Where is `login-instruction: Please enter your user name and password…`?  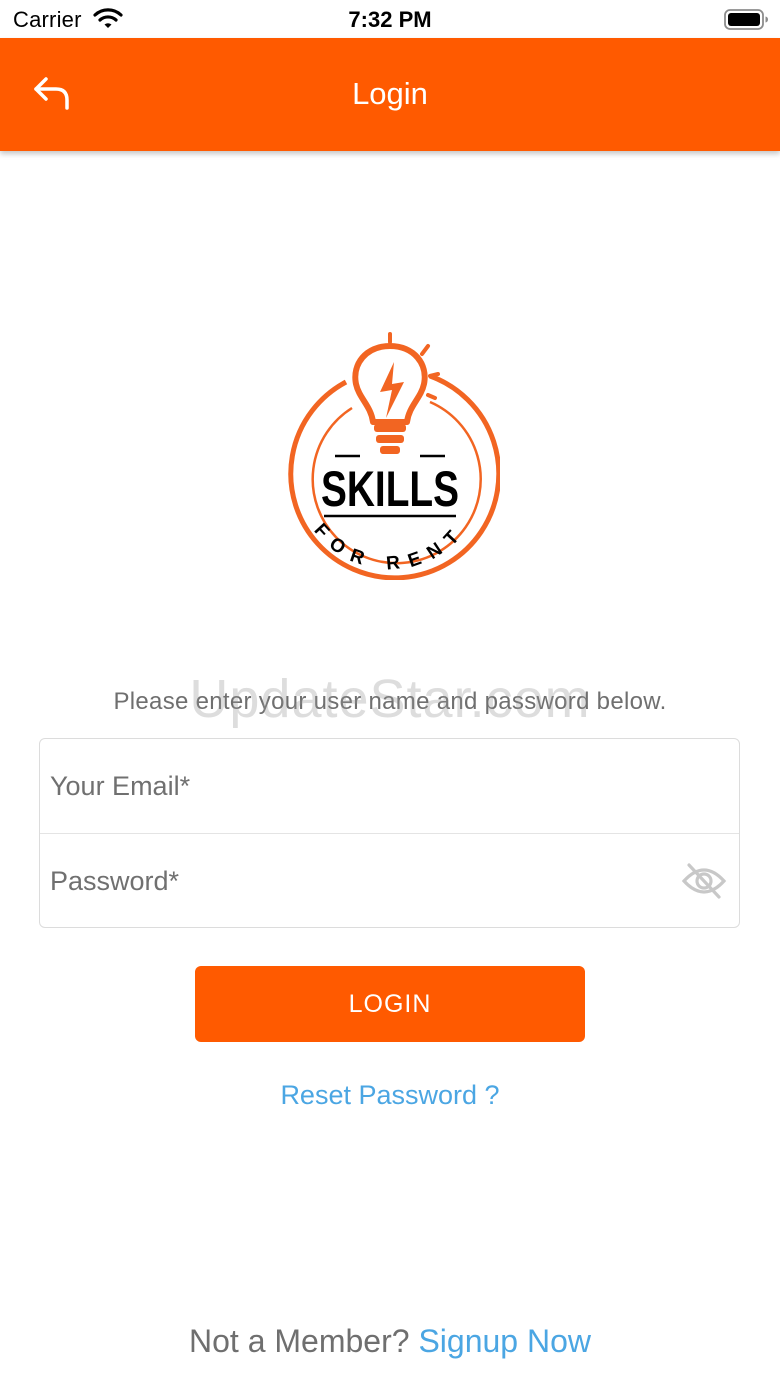
login-instruction: Please enter your user name and password… is located at coordinates (390, 701).